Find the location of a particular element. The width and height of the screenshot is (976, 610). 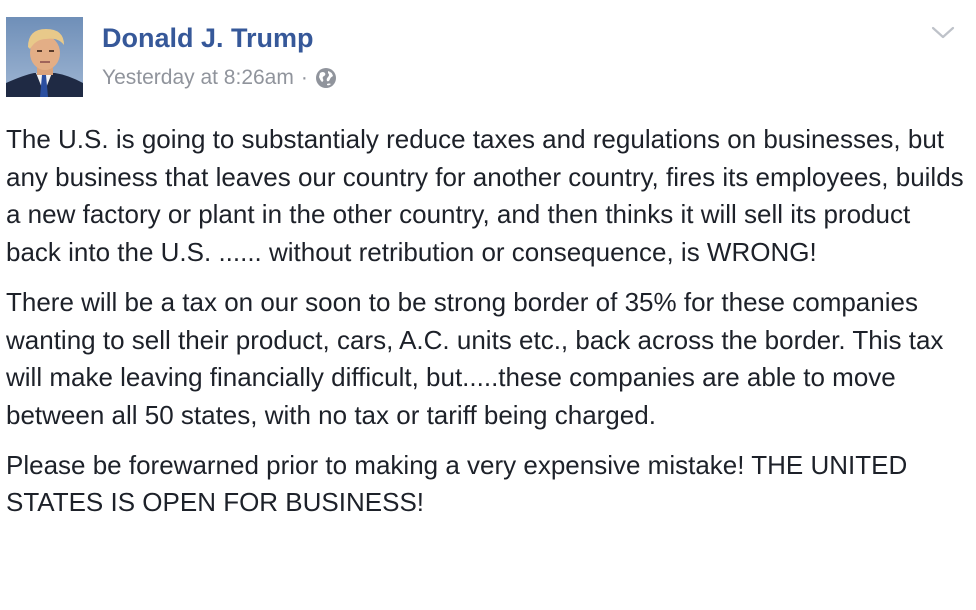

avatar is located at coordinates (44, 57).